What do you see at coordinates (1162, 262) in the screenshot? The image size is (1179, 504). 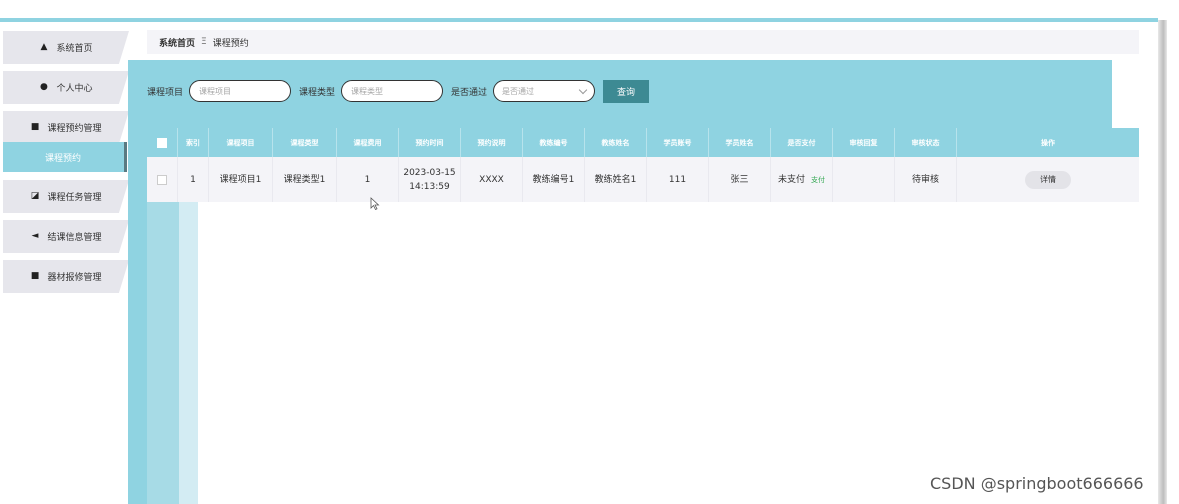 I see `window-right-edge` at bounding box center [1162, 262].